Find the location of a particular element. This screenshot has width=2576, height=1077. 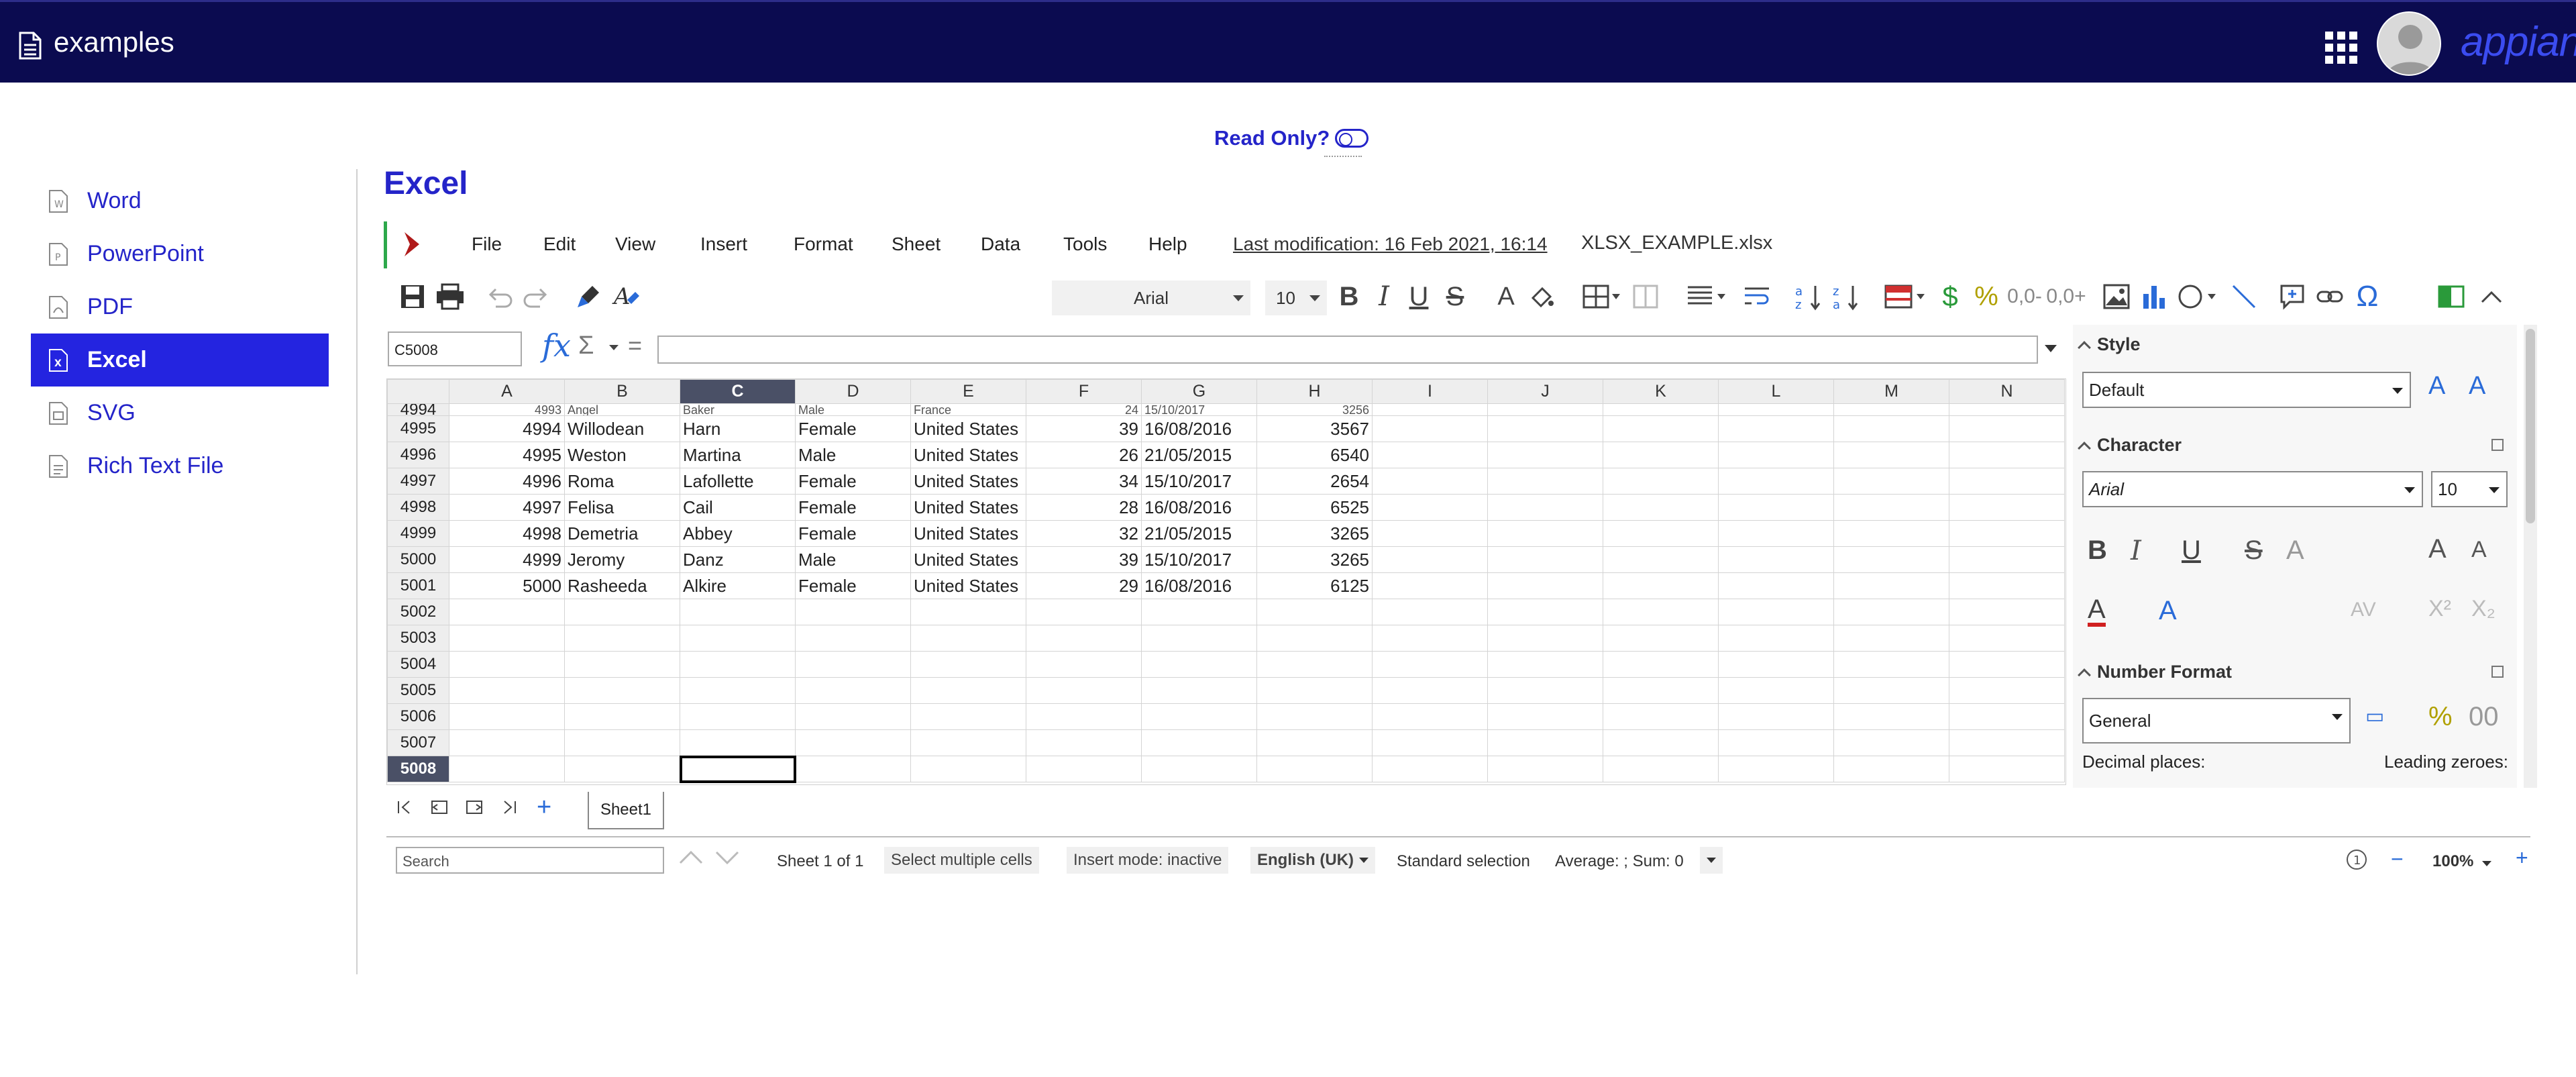

cell: 15/10/2017 is located at coordinates (1199, 559).